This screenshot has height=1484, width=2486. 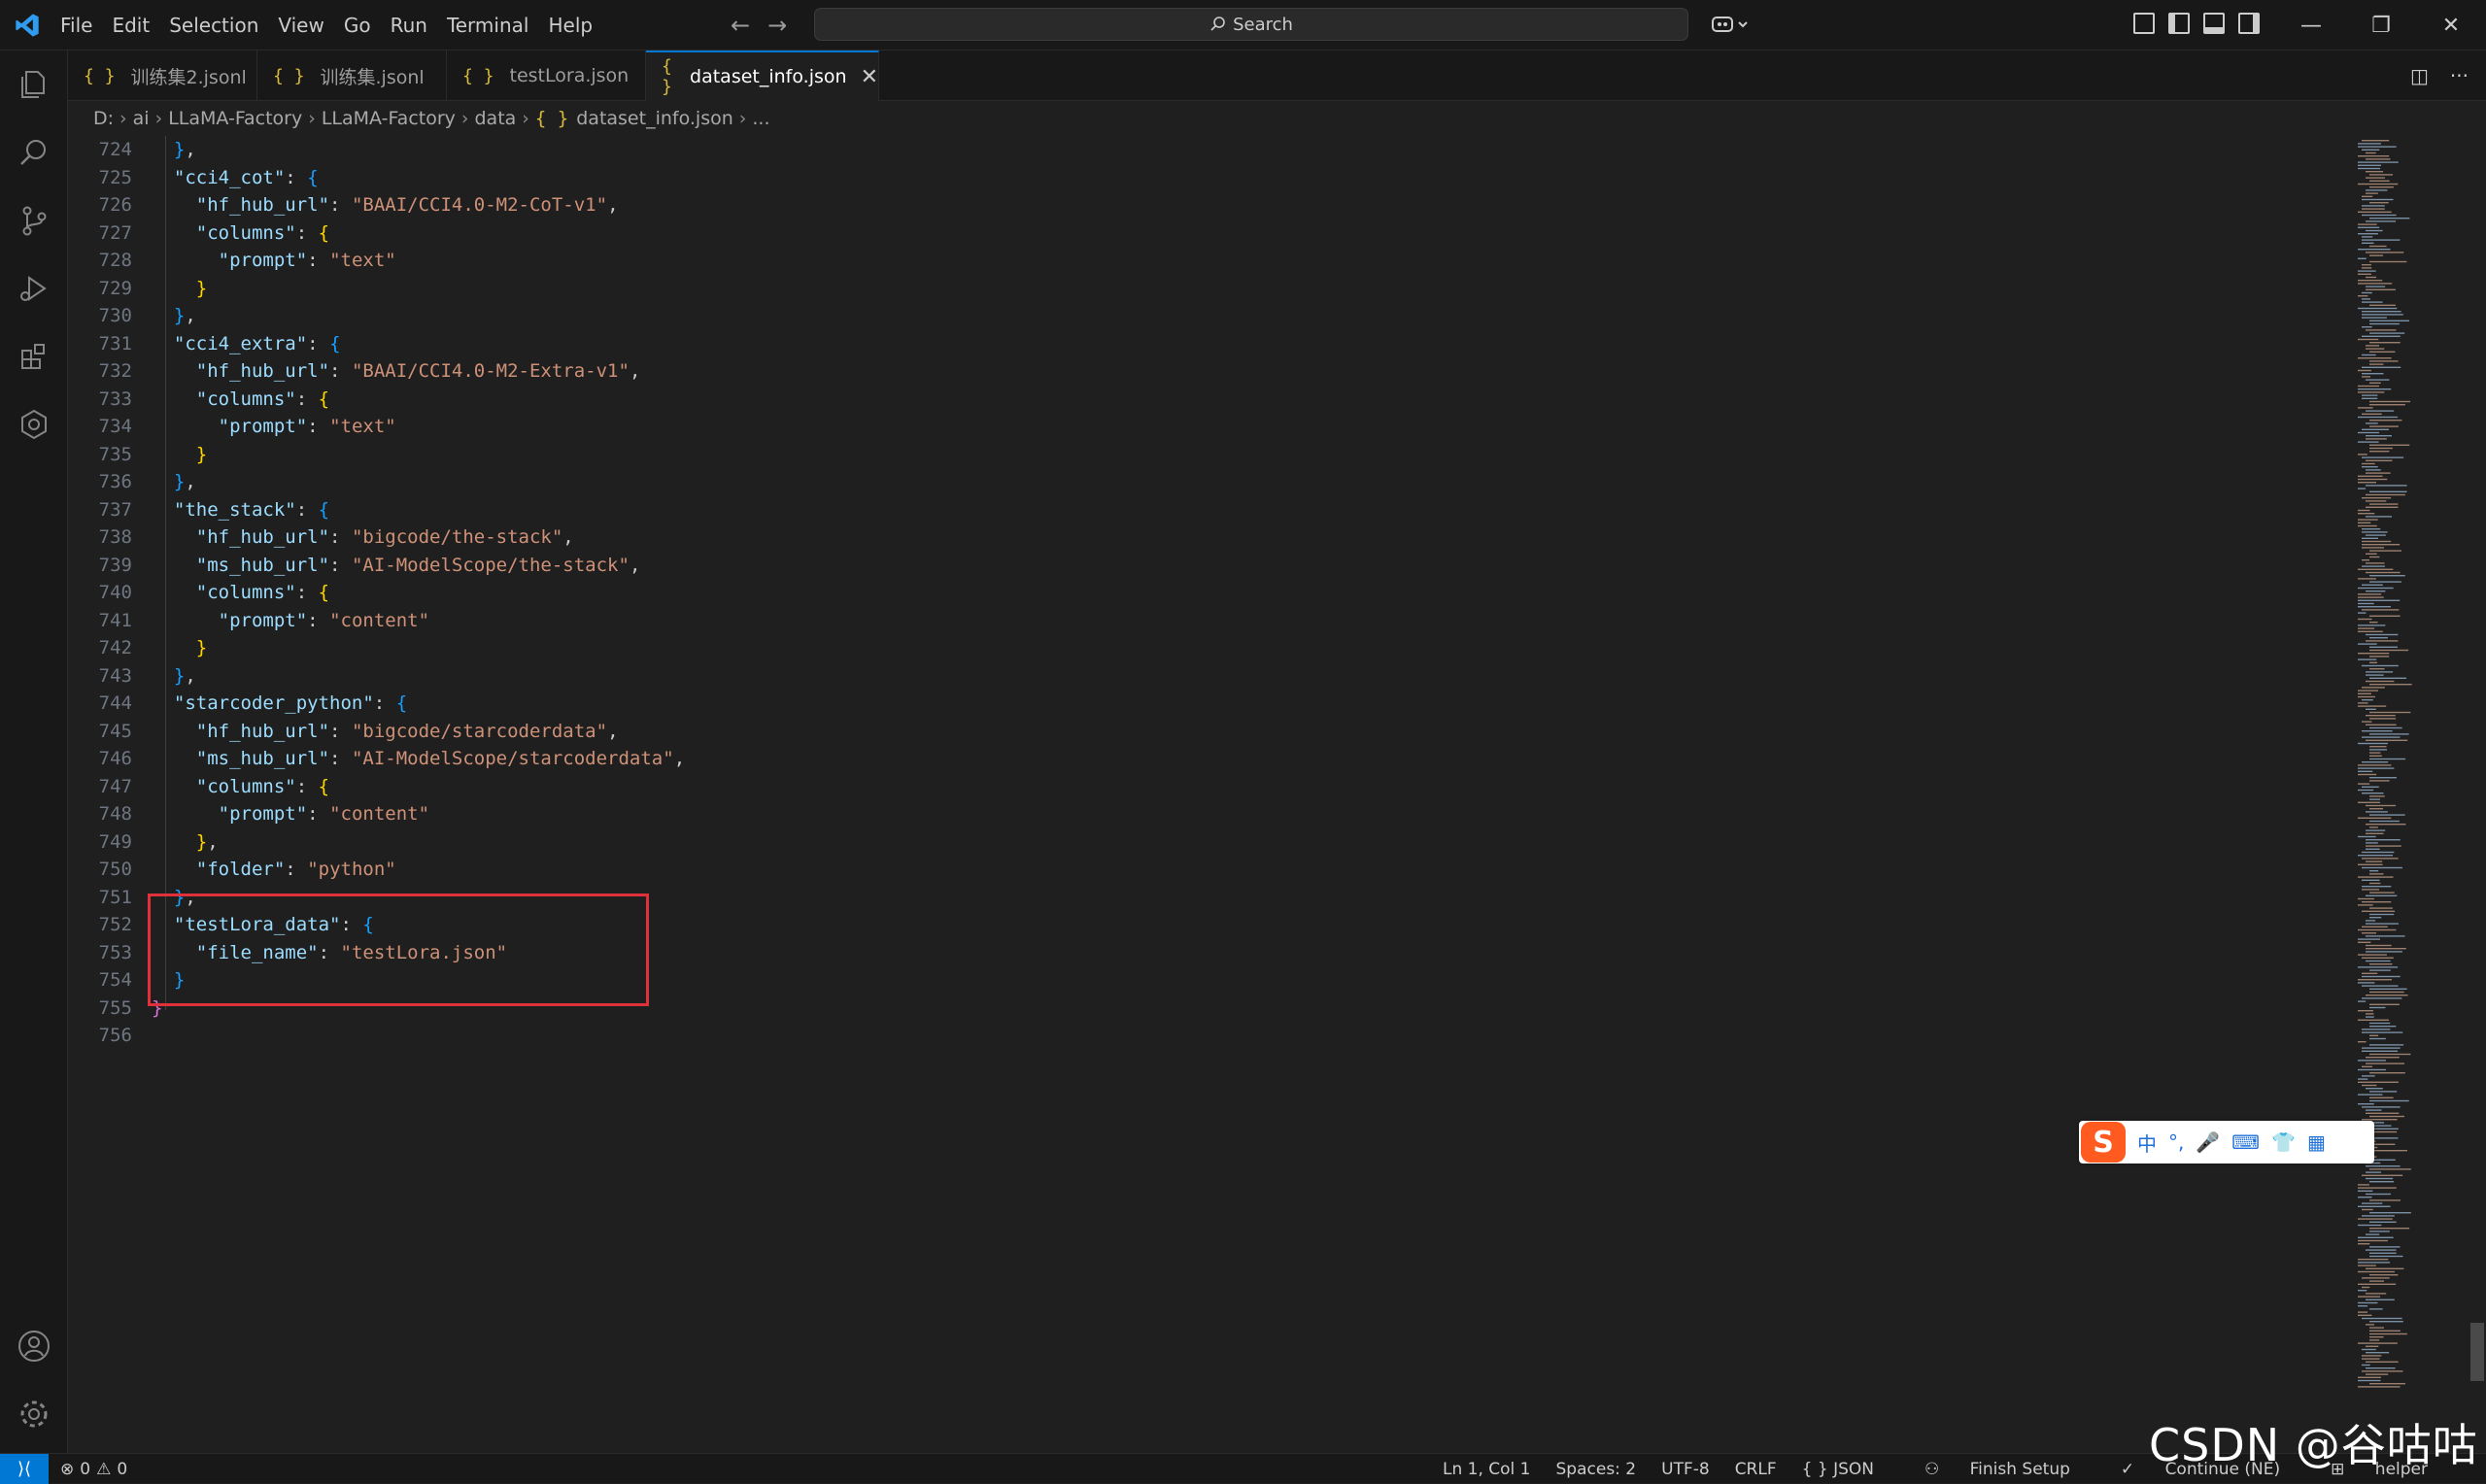 What do you see at coordinates (2176, 1142) in the screenshot?
I see `ime-punctuation-icon: °,` at bounding box center [2176, 1142].